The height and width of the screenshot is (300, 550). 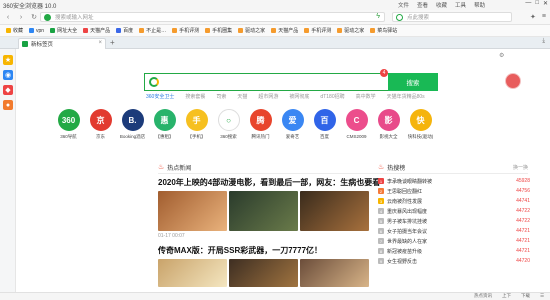 I want to click on site-tile: 手【手机】, so click(x=196, y=124).